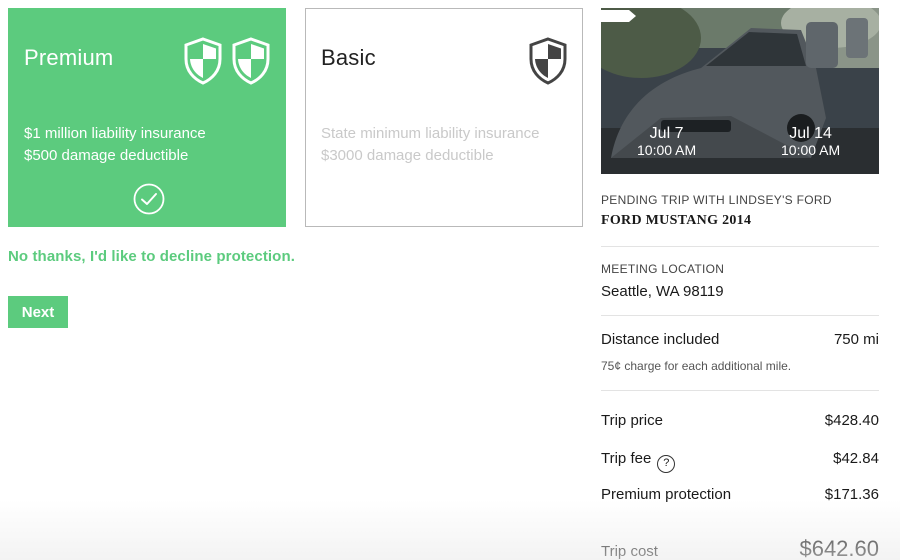 The width and height of the screenshot is (900, 560). I want to click on distance-note: 75¢ charge for each additional mile., so click(696, 366).